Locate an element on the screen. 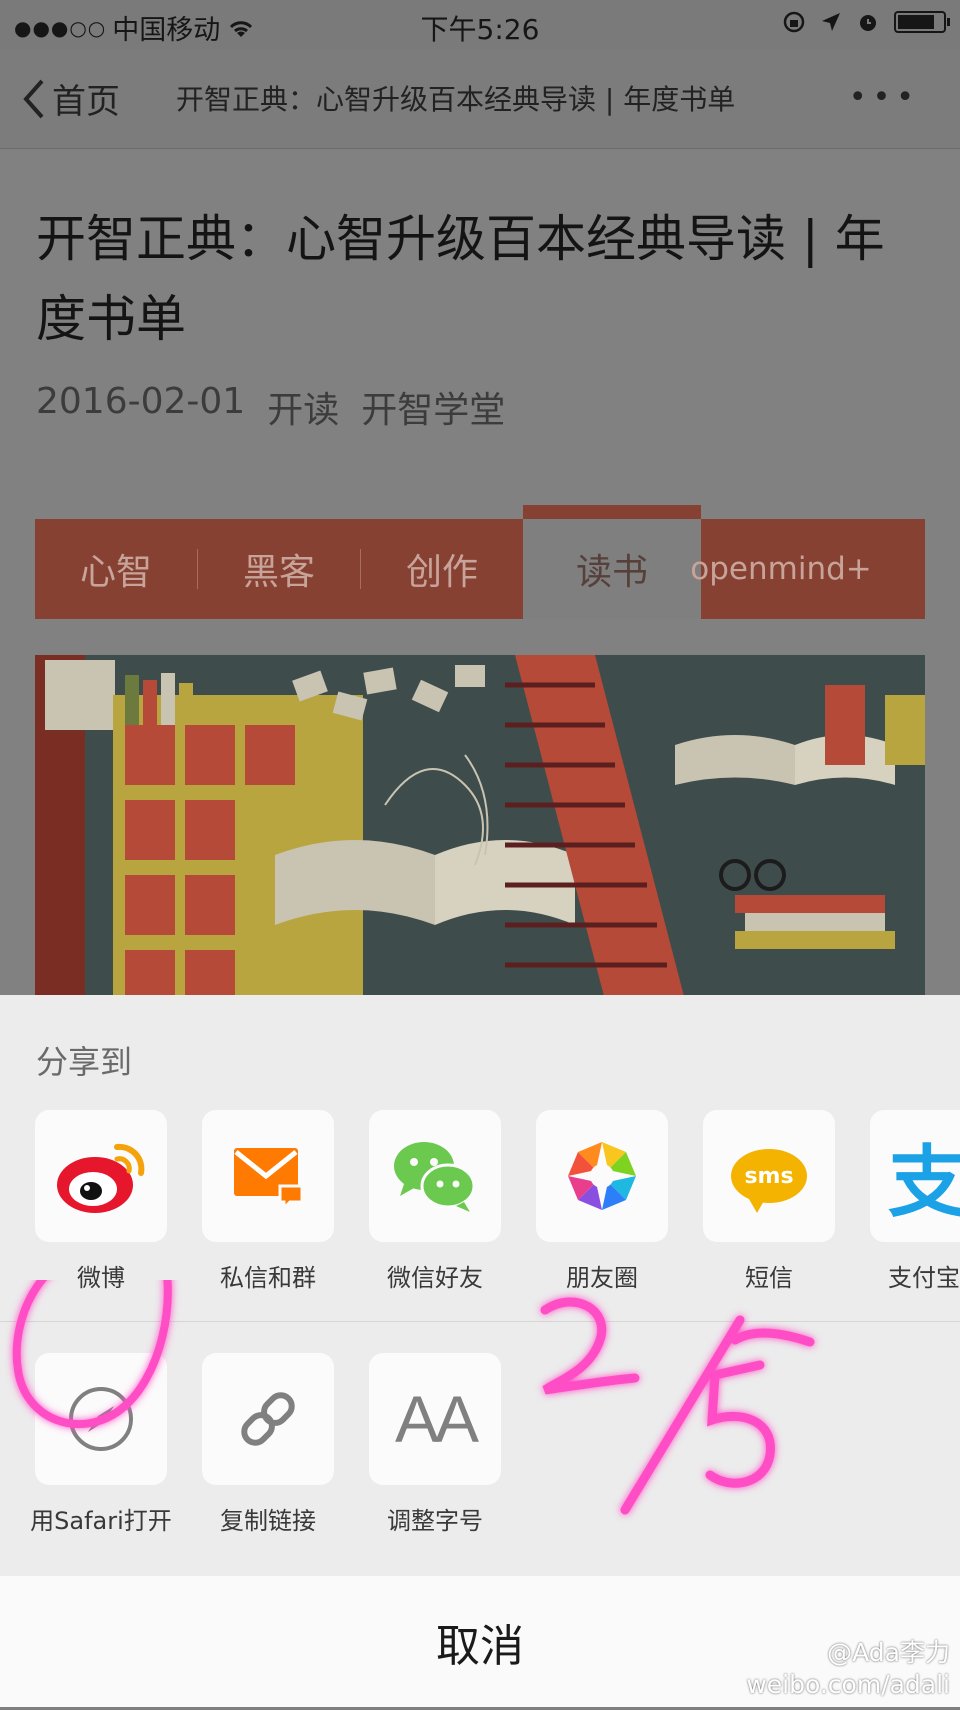  share-weibo-button: 微博 is located at coordinates (101, 1201).